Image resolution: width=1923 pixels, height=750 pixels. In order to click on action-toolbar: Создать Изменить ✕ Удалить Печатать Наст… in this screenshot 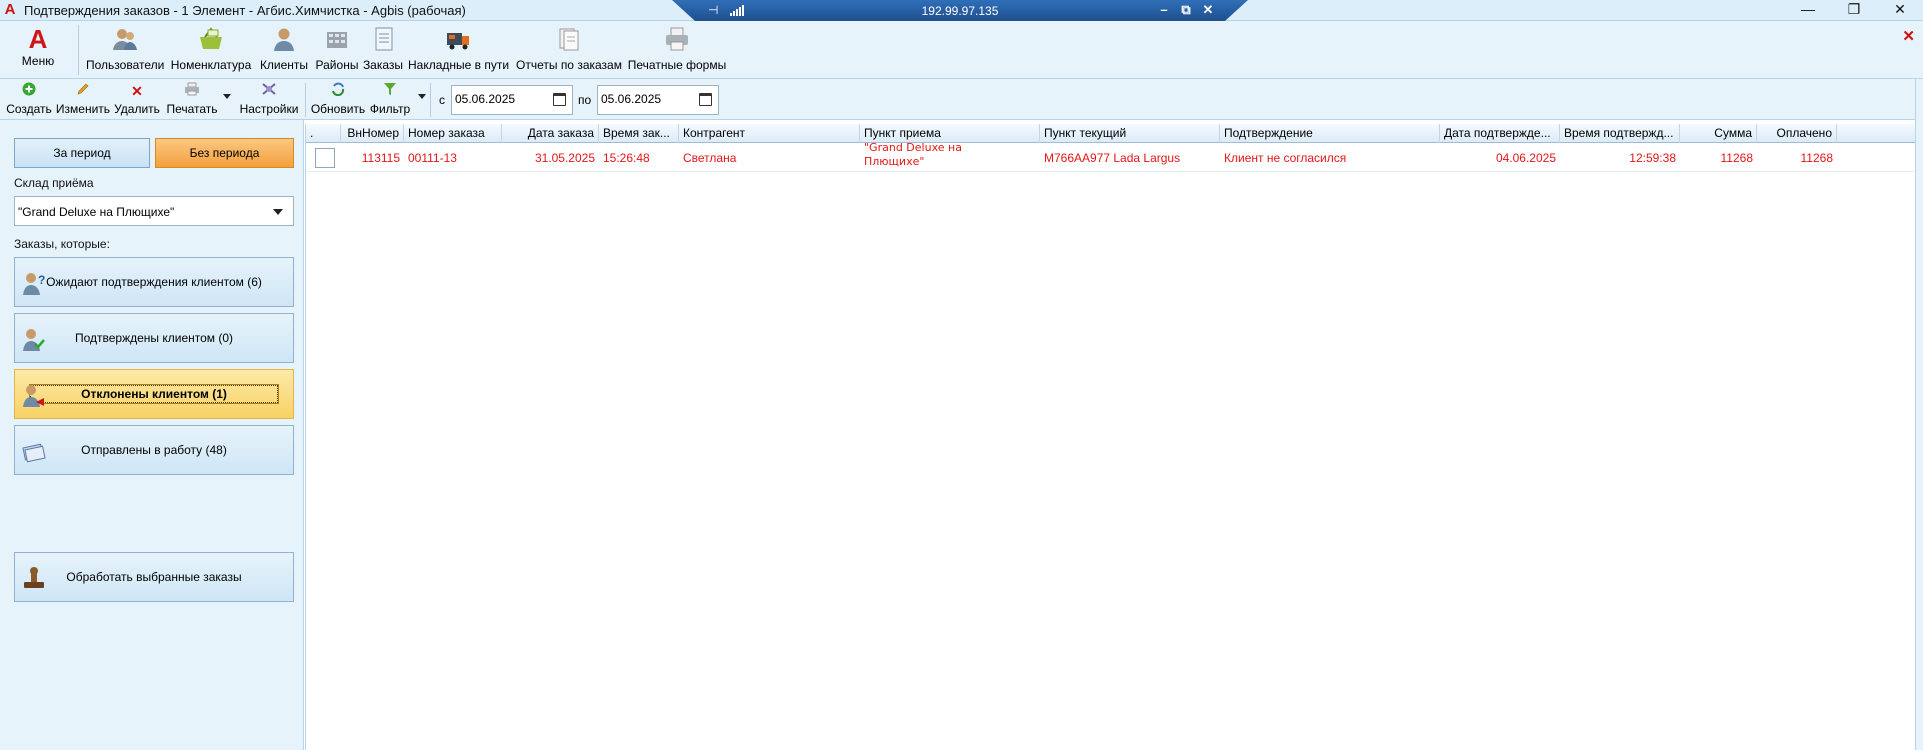, I will do `click(961, 99)`.